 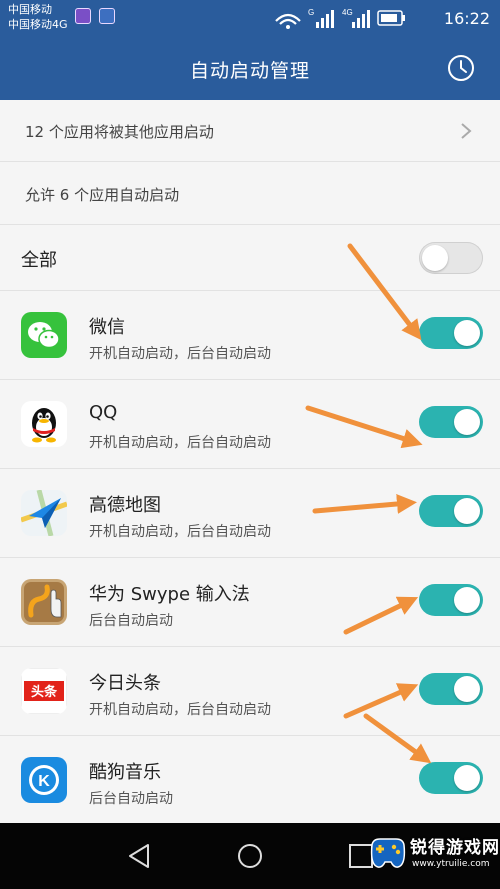 I want to click on clock: 16:22, so click(x=466, y=18).